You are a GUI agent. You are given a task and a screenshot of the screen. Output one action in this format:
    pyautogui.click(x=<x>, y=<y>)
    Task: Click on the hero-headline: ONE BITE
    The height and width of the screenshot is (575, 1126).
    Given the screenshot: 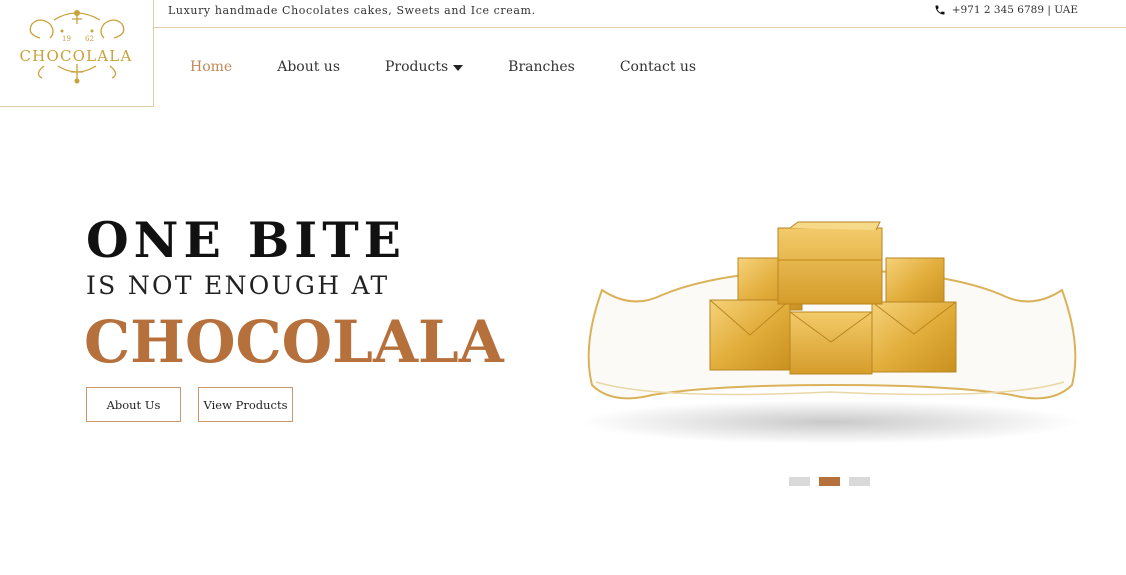 What is the action you would take?
    pyautogui.click(x=246, y=240)
    